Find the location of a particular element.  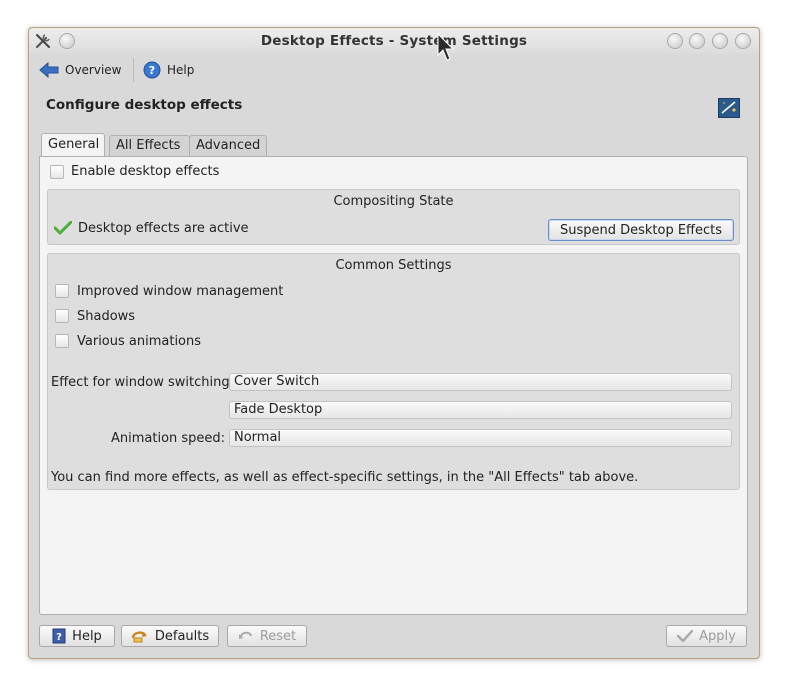

enable-effects-label: Enable desktop effects is located at coordinates (145, 171).